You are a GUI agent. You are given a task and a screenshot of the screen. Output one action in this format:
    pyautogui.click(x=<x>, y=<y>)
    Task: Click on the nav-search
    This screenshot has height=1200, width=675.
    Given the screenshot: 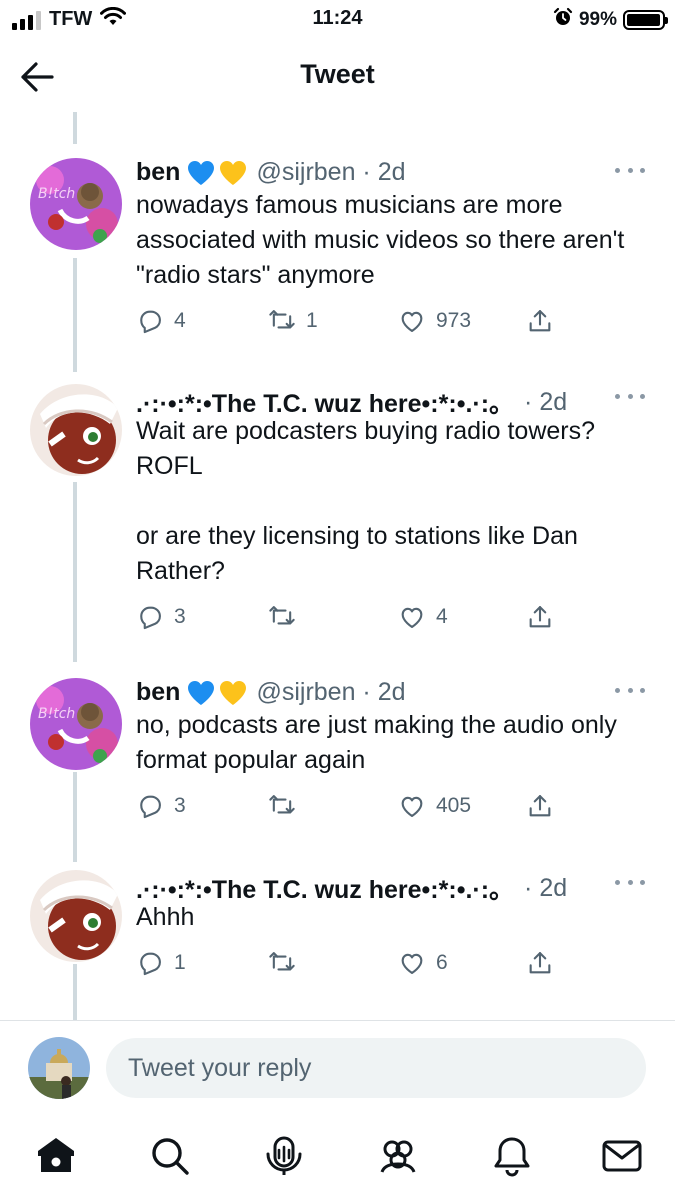 What is the action you would take?
    pyautogui.click(x=170, y=1156)
    